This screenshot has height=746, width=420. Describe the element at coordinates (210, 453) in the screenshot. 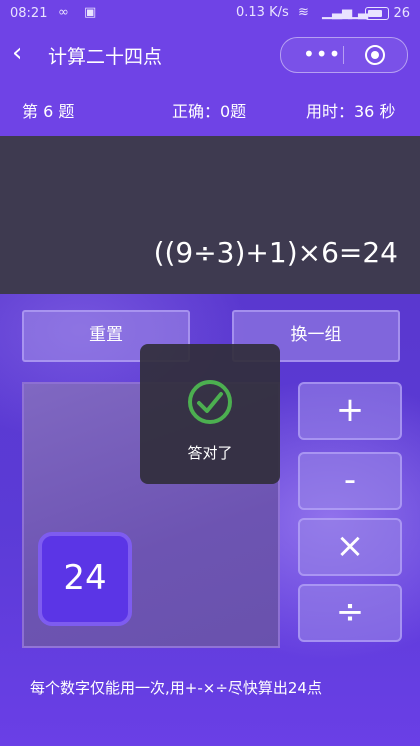

I see `toast-message: 答对了` at that location.